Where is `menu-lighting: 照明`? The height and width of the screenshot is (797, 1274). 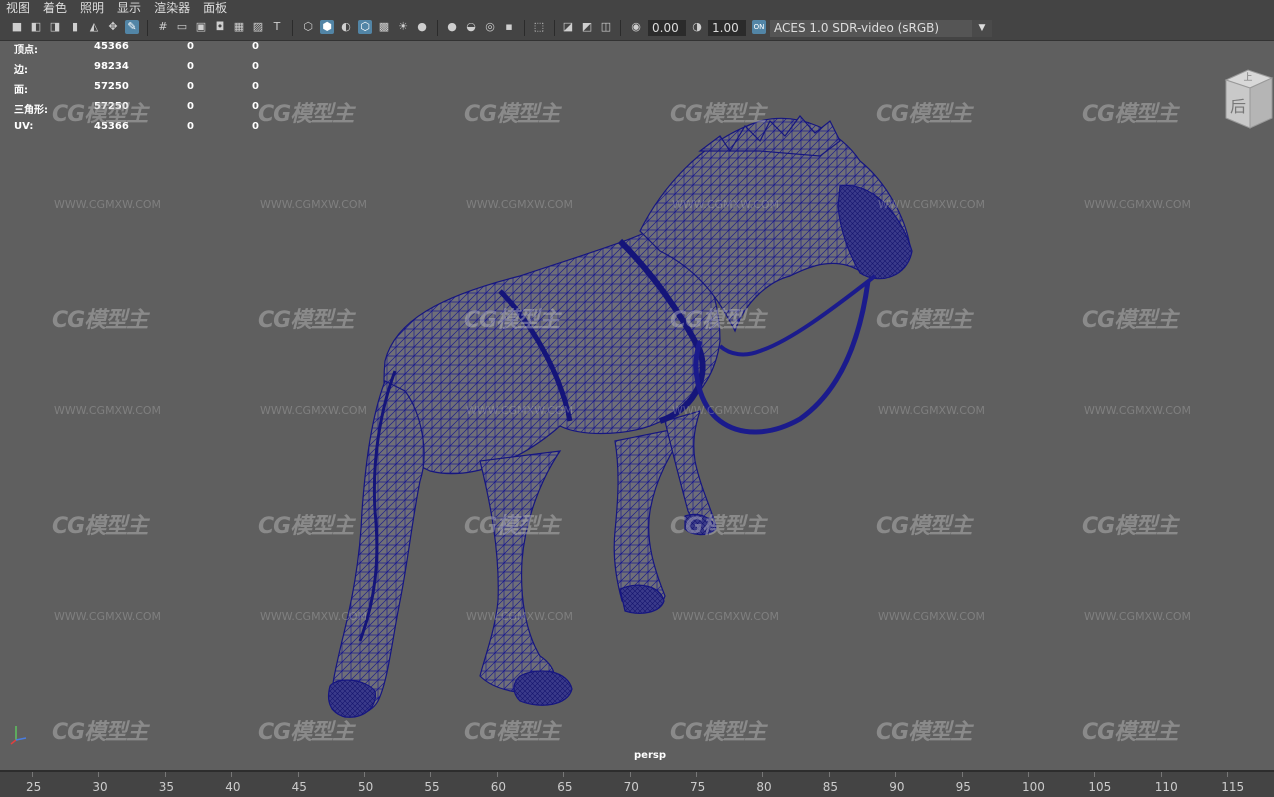 menu-lighting: 照明 is located at coordinates (92, 8).